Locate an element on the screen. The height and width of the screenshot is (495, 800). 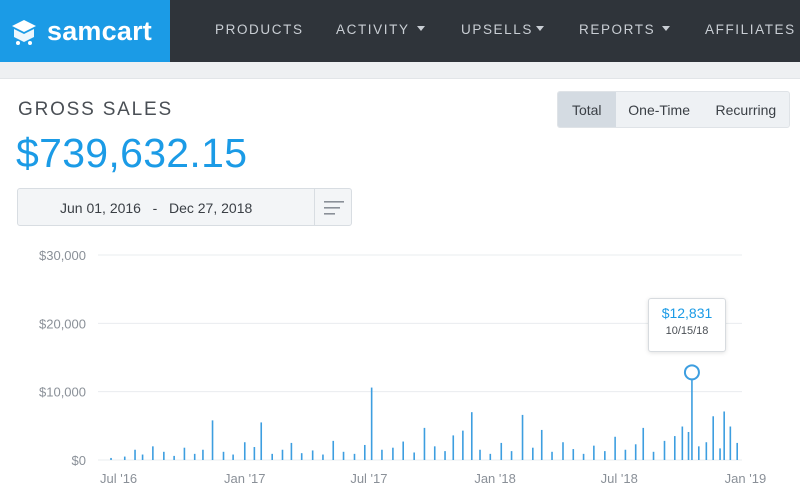
x-tick-label: Jul '18 is located at coordinates (619, 478).